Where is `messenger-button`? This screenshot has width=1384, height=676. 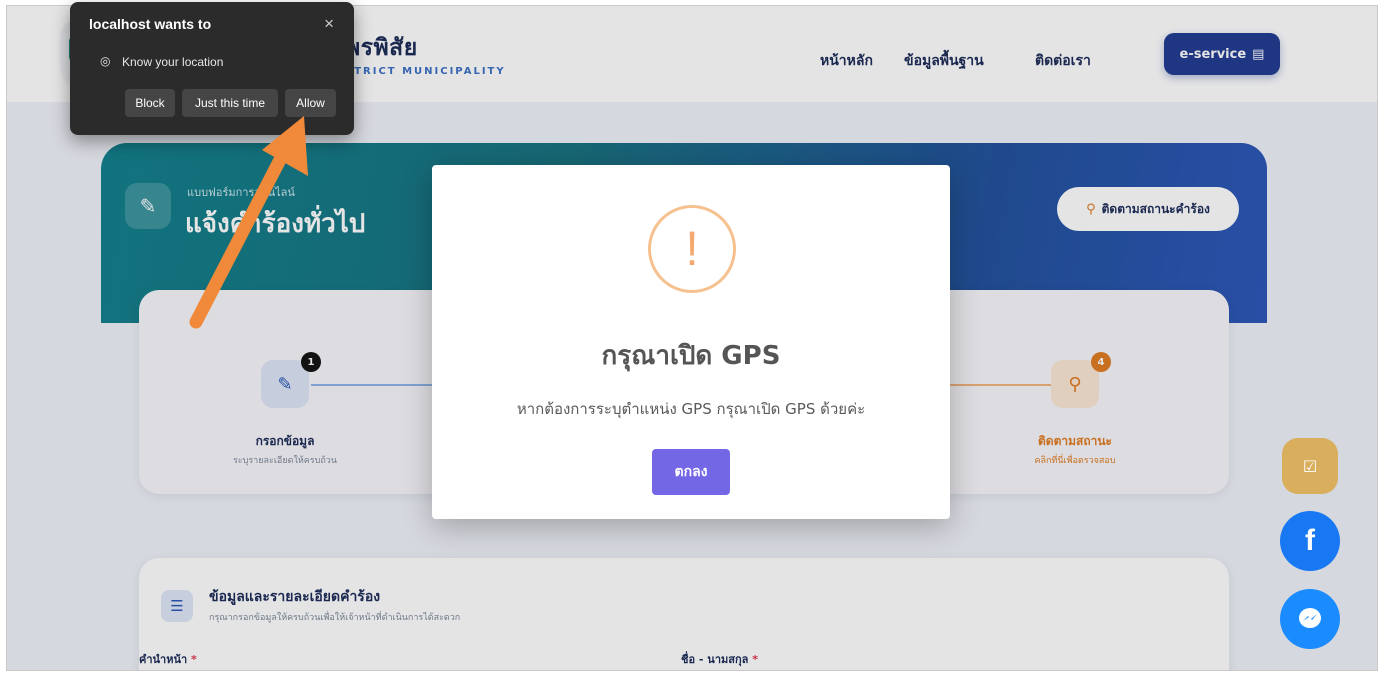 messenger-button is located at coordinates (1310, 619).